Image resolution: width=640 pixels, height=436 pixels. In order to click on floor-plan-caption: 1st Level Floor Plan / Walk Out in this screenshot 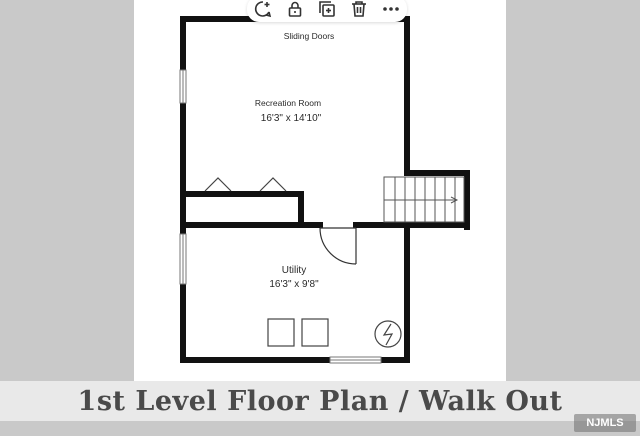, I will do `click(320, 401)`.